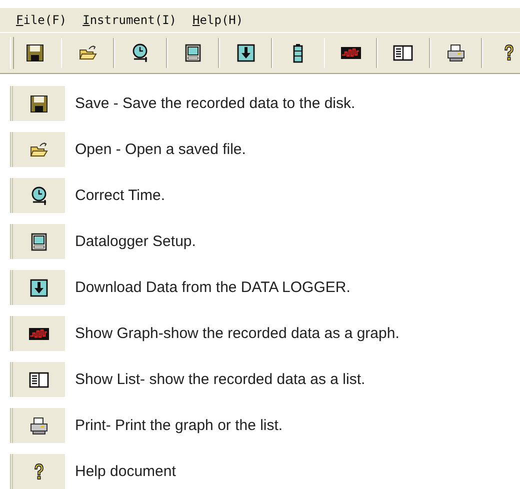 This screenshot has width=520, height=489. What do you see at coordinates (41, 20) in the screenshot?
I see `menu-item: File(F)` at bounding box center [41, 20].